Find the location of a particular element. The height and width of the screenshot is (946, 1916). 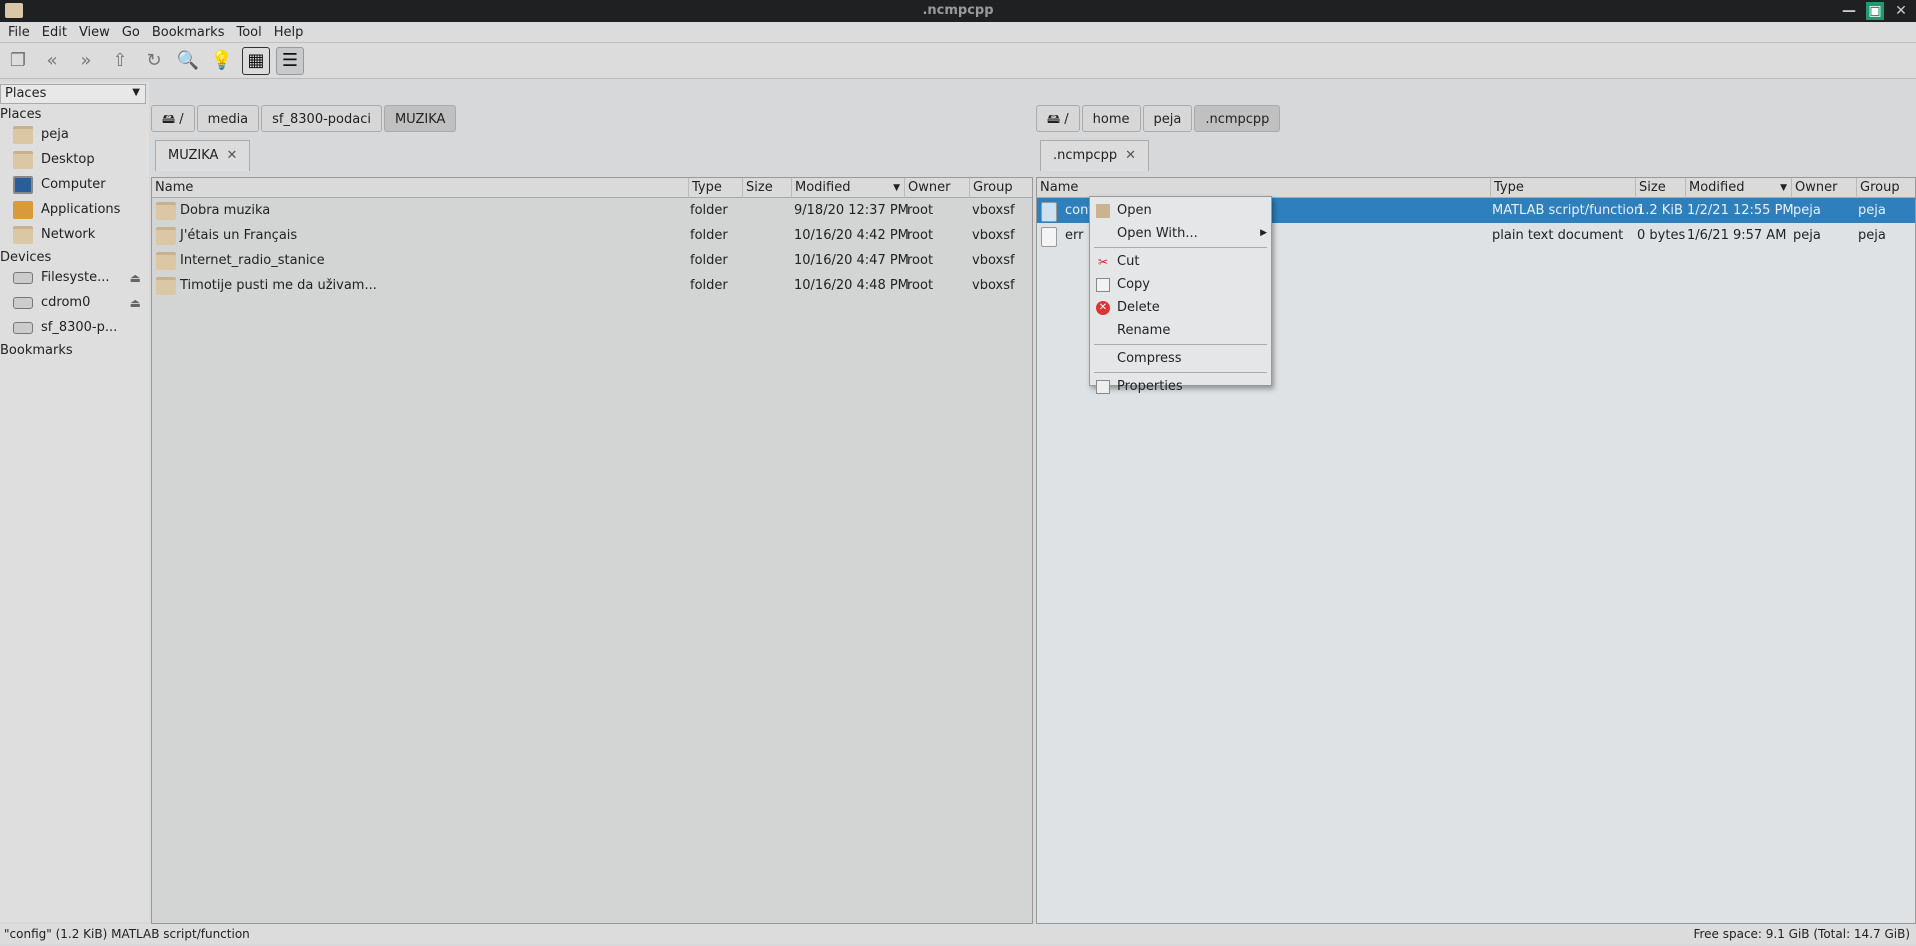

menu-item-open-with: Open With... ▶ is located at coordinates (1180, 233).